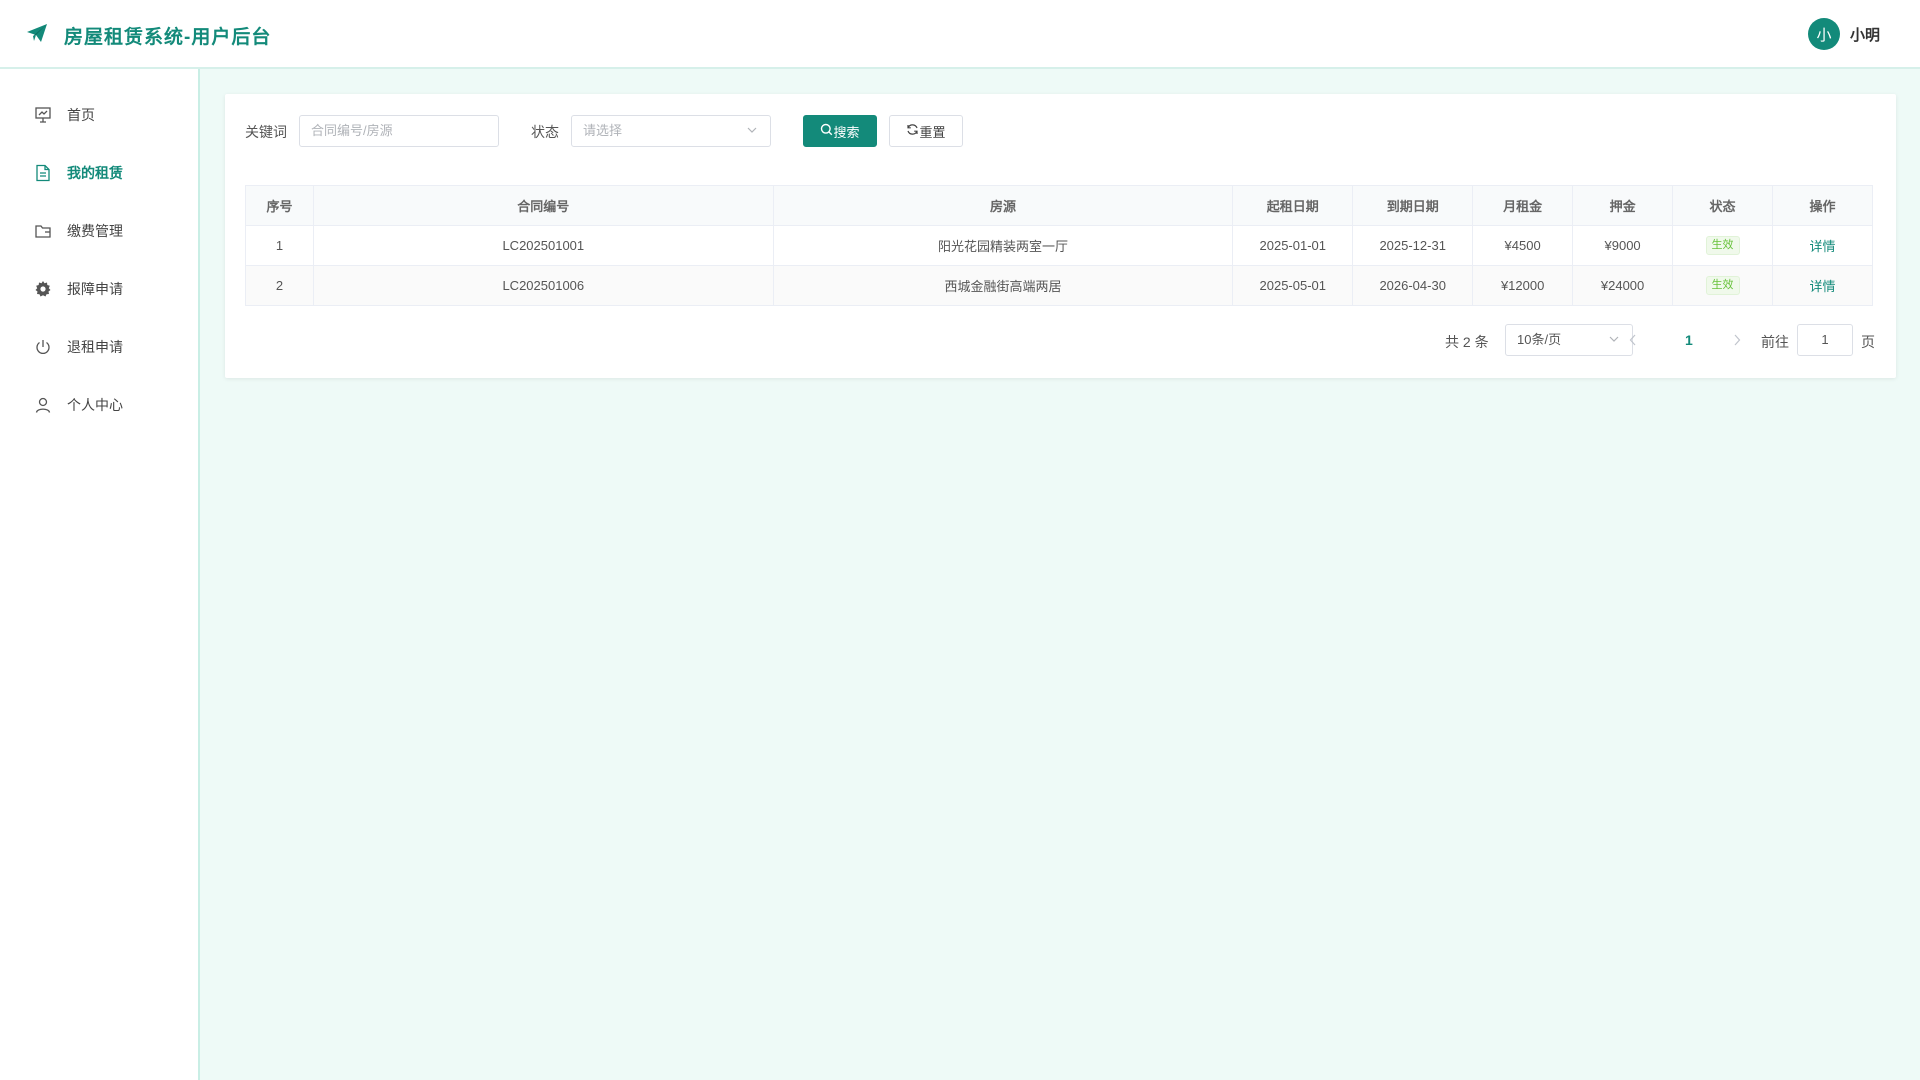  I want to click on search-button: 搜索, so click(840, 131).